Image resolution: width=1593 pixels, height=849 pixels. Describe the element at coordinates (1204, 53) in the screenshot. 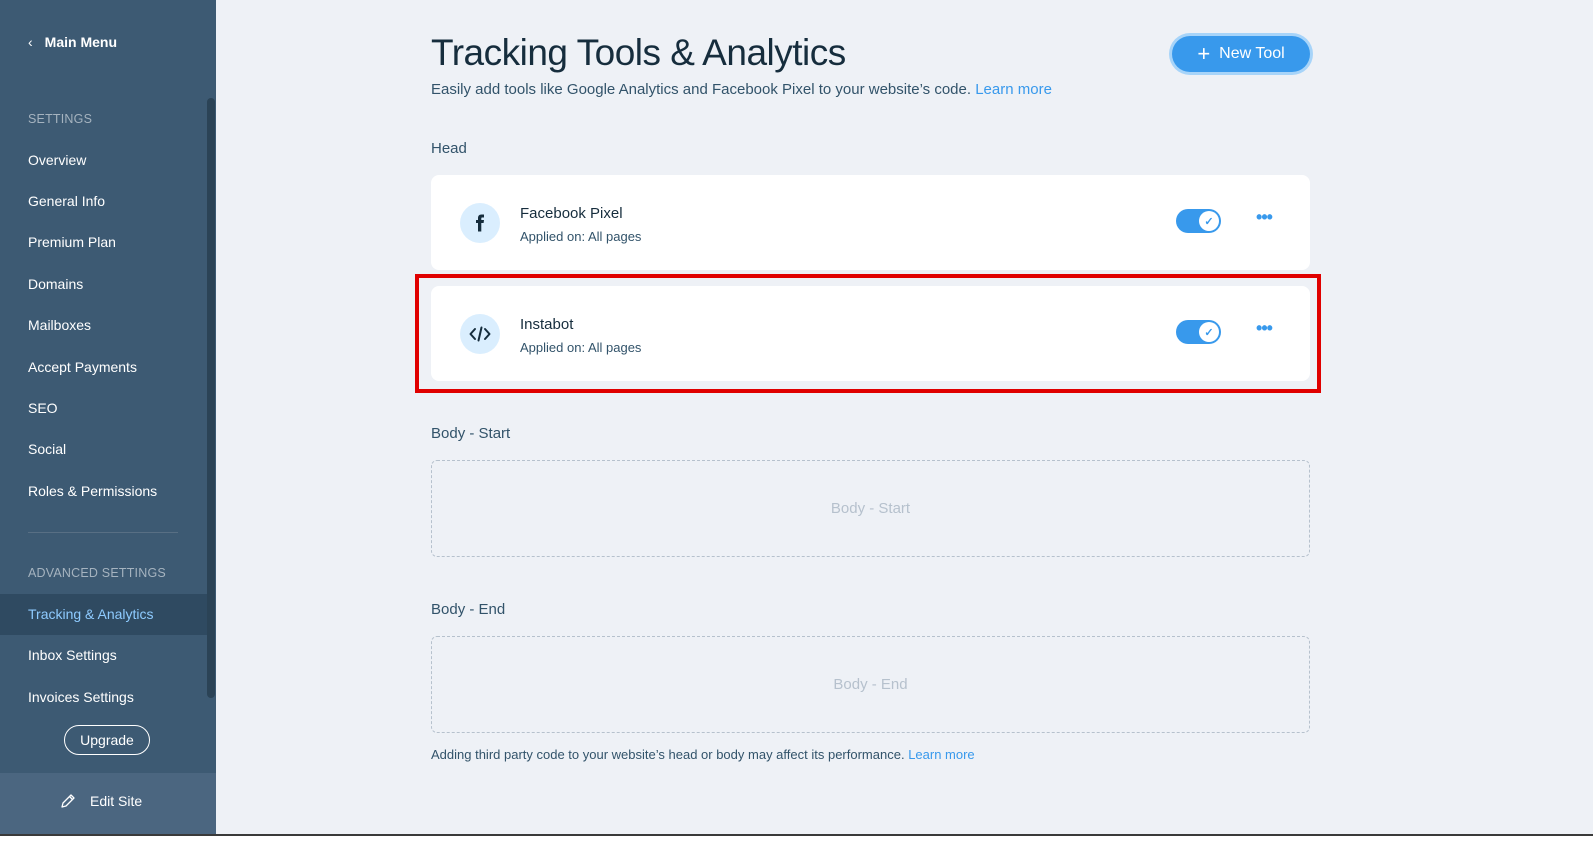

I see `plus-icon: +` at that location.